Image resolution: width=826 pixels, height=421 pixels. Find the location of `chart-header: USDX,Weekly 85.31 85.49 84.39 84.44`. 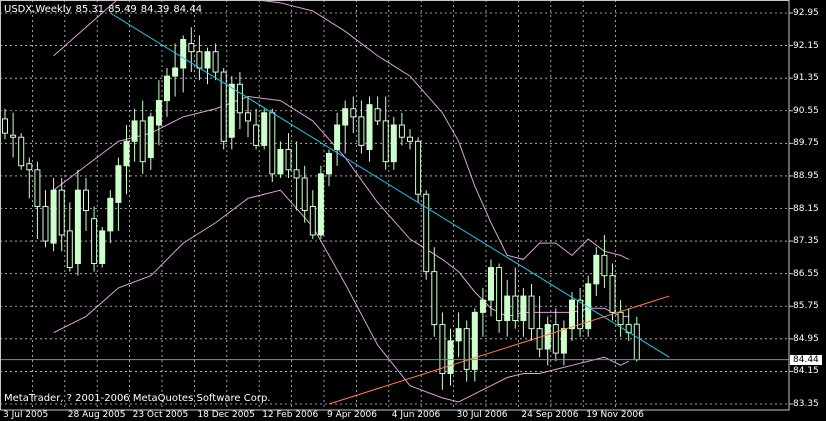

chart-header: USDX,Weekly 85.31 85.49 84.39 84.44 is located at coordinates (105, 9).